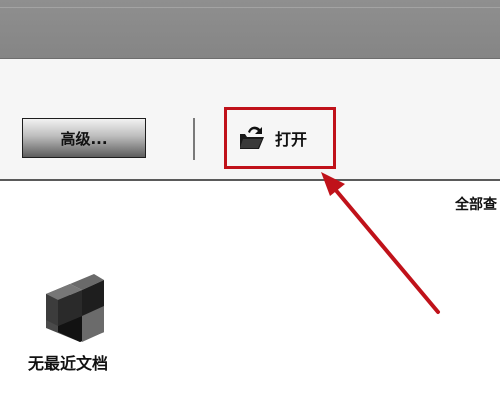 This screenshot has height=400, width=500. I want to click on no-recent-documents-label: 无最近文档, so click(68, 363).